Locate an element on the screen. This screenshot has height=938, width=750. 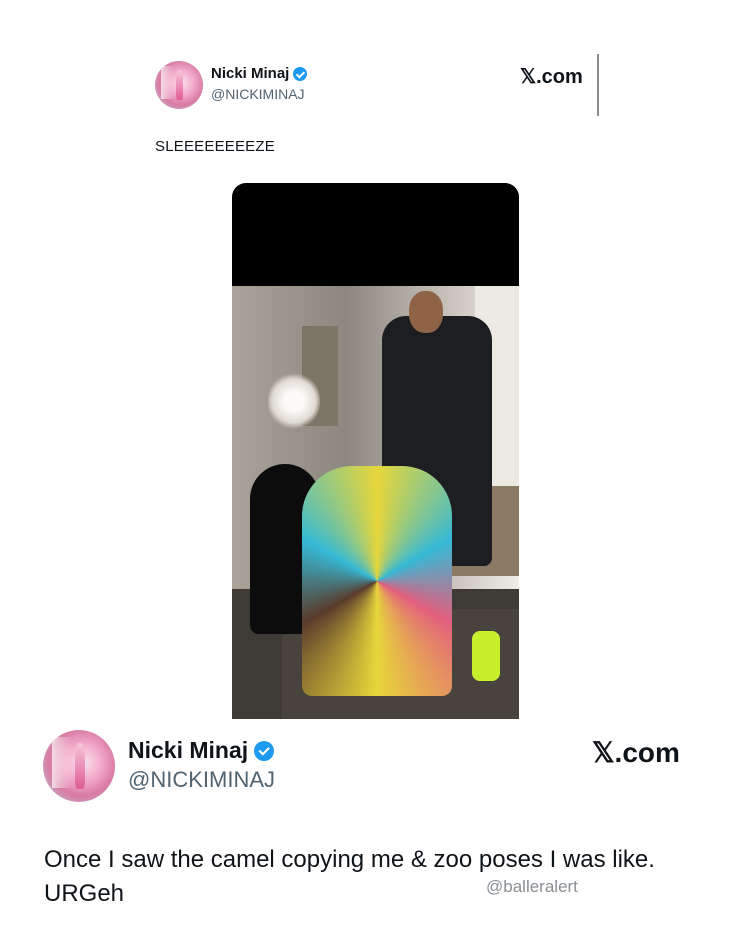
author-avatar is located at coordinates (79, 766).